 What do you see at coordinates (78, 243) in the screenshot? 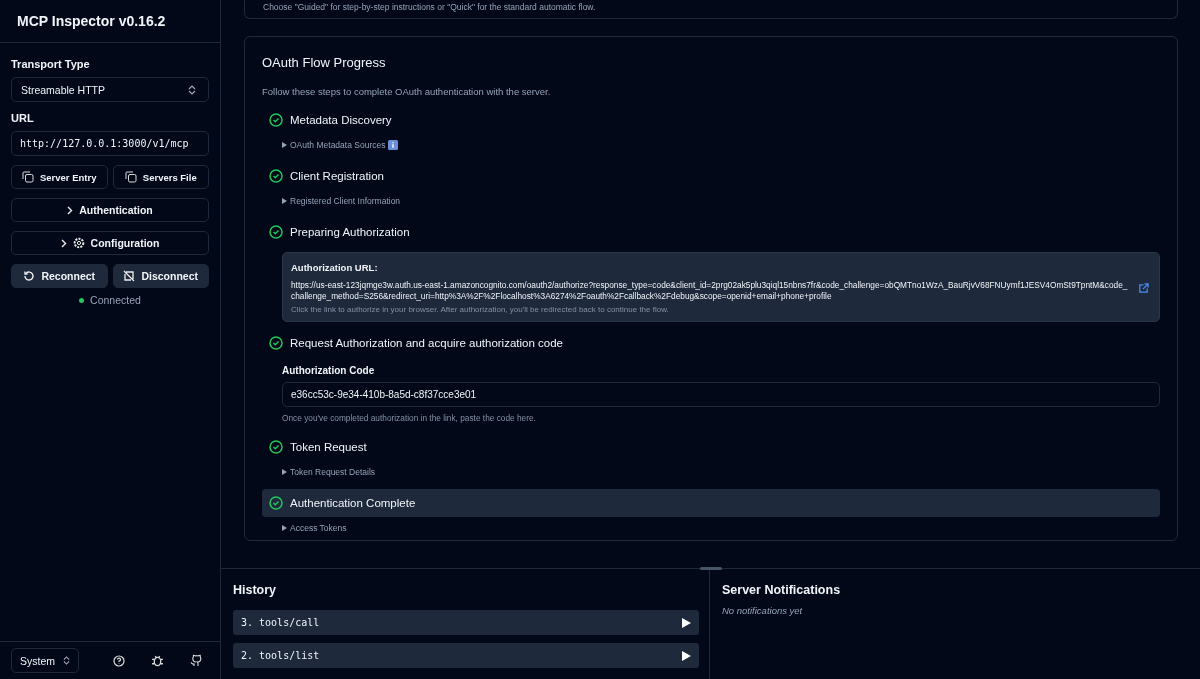
I see `settings-icon` at bounding box center [78, 243].